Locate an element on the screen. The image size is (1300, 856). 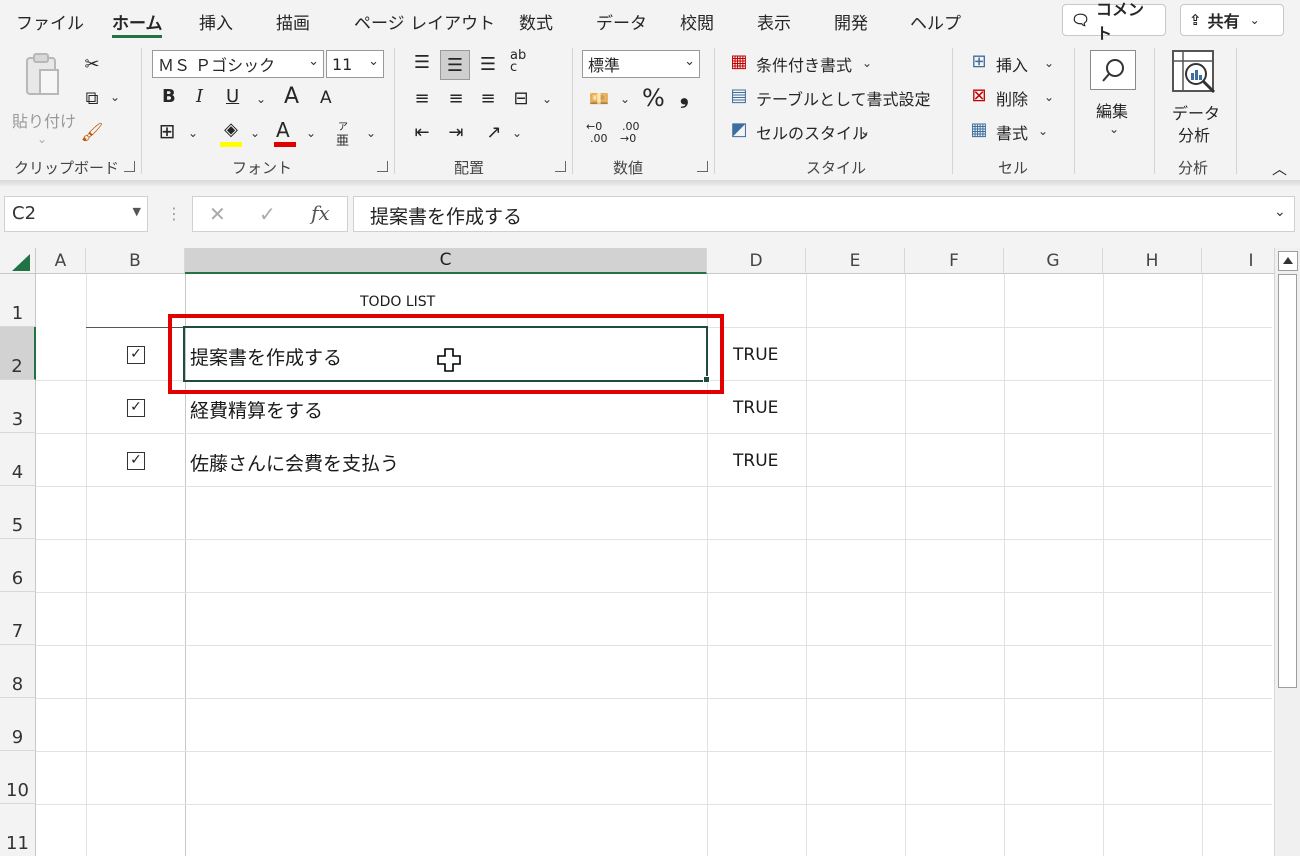
tab-draw: 描画 is located at coordinates (293, 21).